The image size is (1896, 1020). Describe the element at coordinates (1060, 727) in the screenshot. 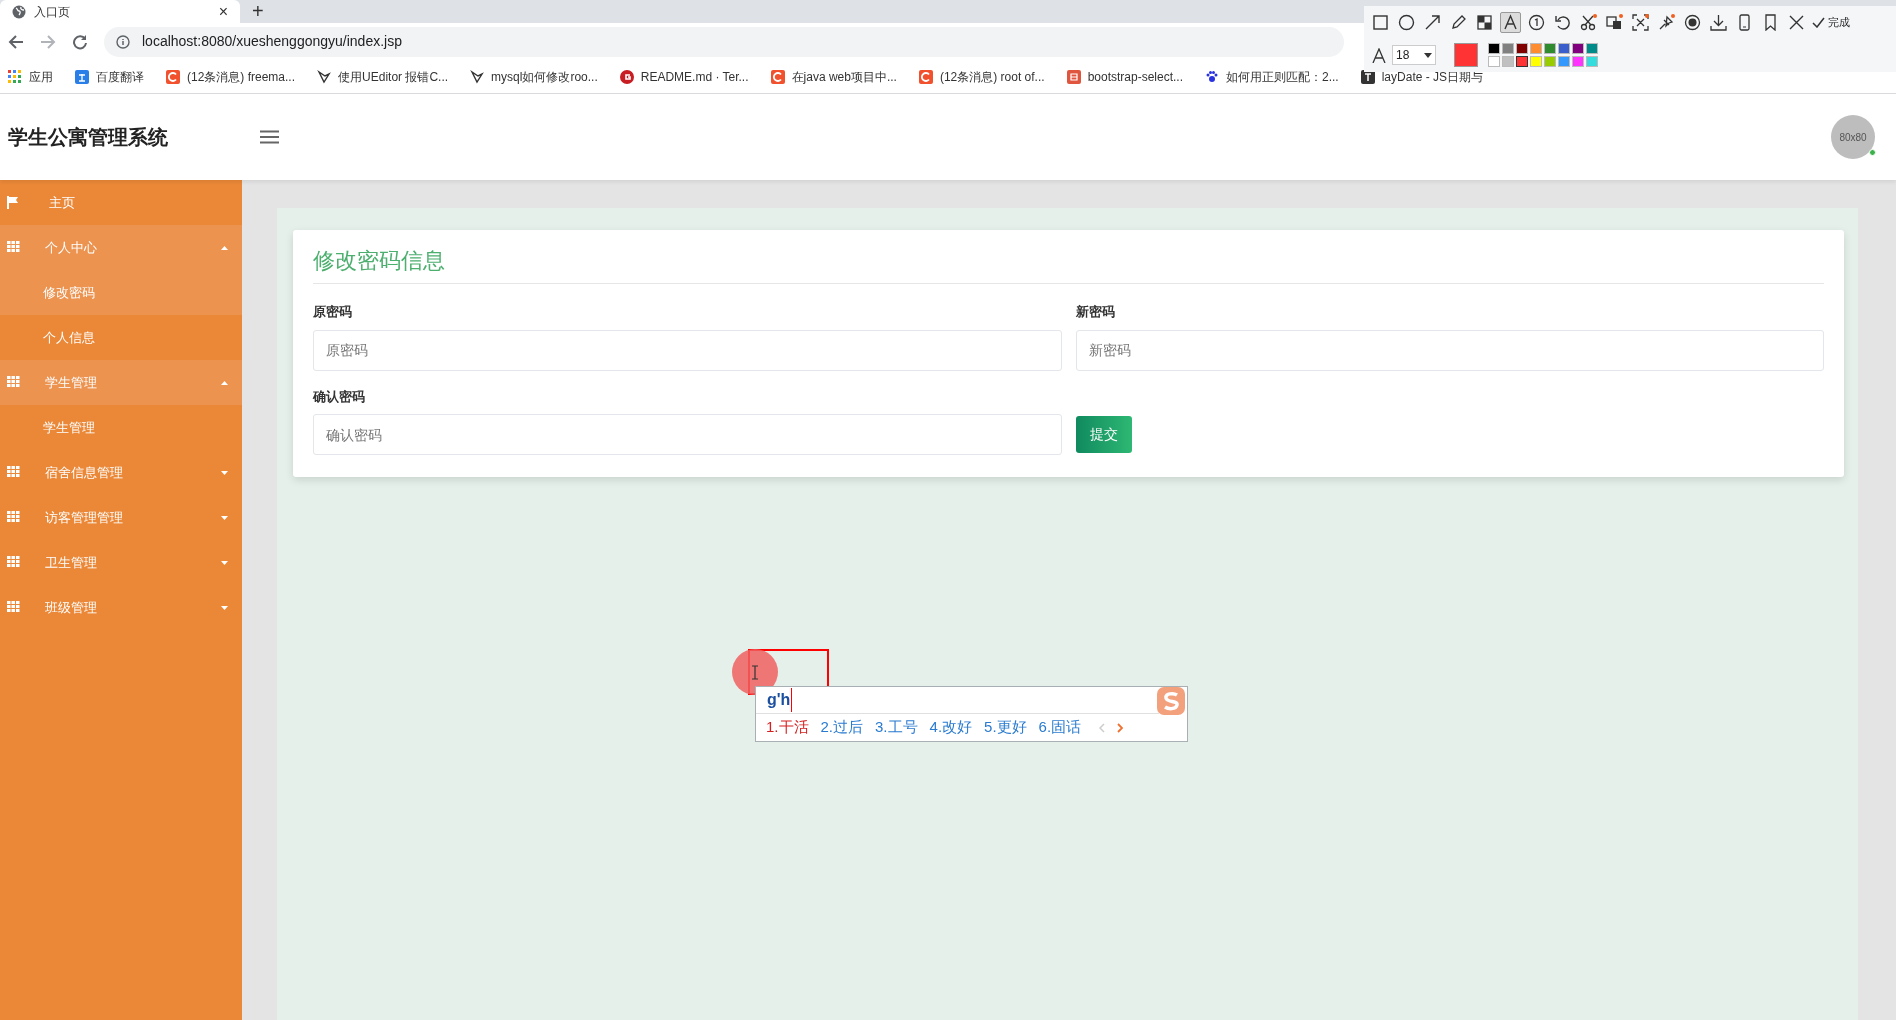

I see `ime-candidate: 6.固话` at that location.